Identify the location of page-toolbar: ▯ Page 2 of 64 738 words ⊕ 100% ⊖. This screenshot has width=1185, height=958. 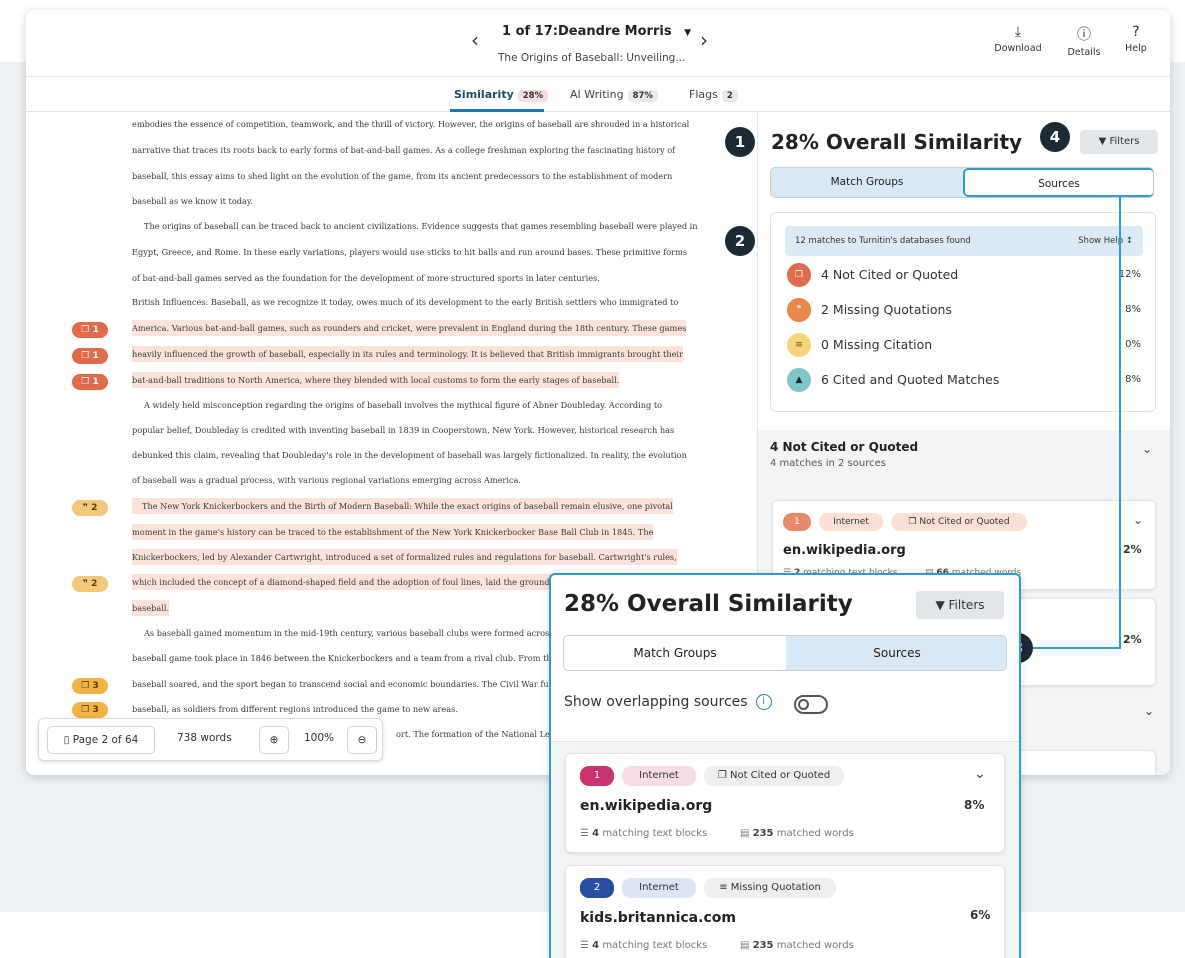
(210, 739).